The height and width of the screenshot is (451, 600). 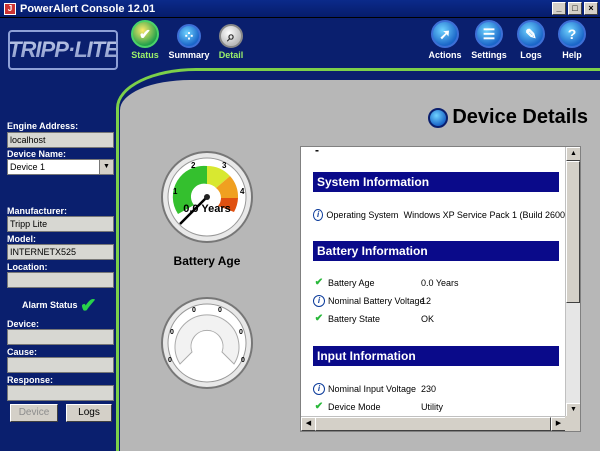 I want to click on response-label: Response:, so click(x=30, y=380).